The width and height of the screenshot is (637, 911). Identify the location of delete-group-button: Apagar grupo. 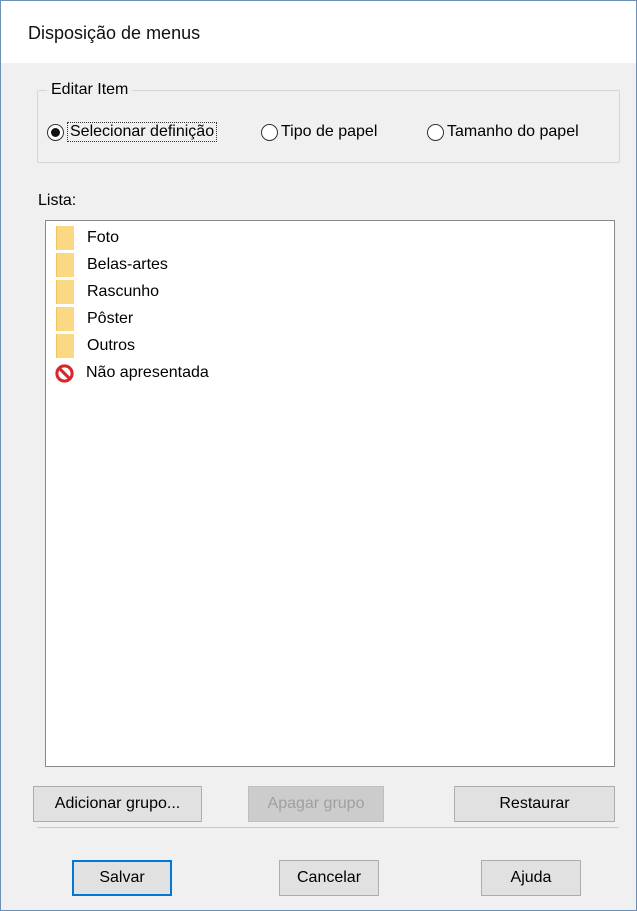
(316, 804).